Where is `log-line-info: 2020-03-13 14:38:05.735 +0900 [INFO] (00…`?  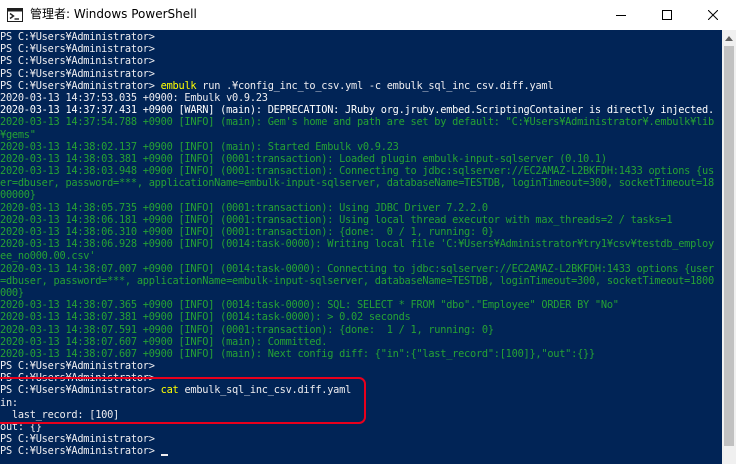 log-line-info: 2020-03-13 14:38:05.735 +0900 [INFO] (00… is located at coordinates (244, 207).